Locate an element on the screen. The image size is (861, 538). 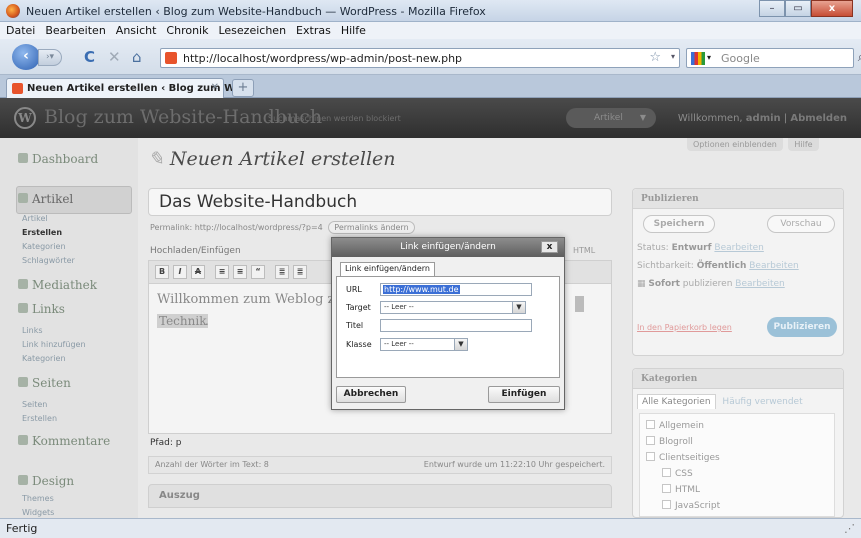
selected-word: Technik is located at coordinates (182, 321).